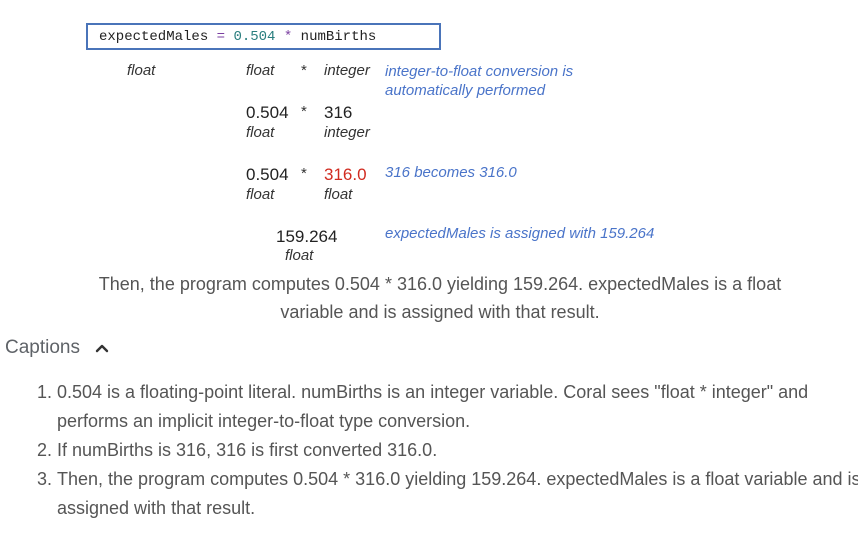 This screenshot has width=858, height=536. What do you see at coordinates (338, 194) in the screenshot?
I see `operand2-type: float` at bounding box center [338, 194].